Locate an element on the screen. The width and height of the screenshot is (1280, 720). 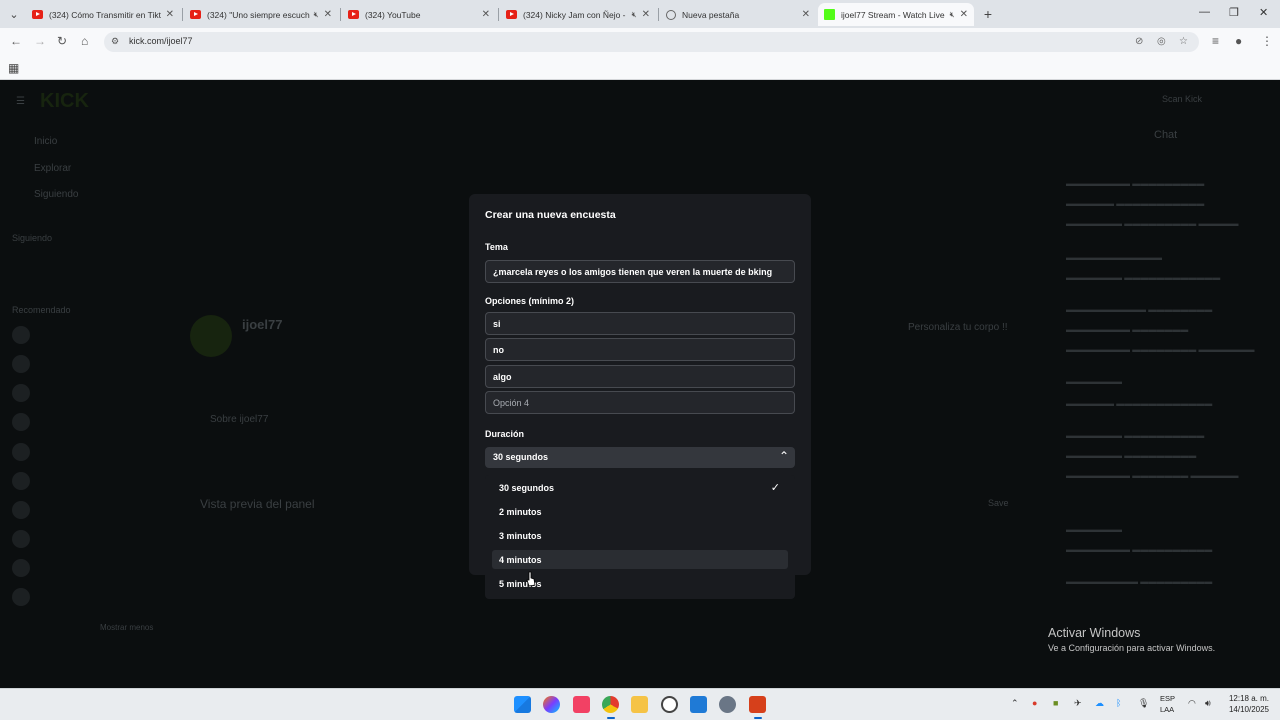
apps-grid-icon: ▦ is located at coordinates (13, 68).